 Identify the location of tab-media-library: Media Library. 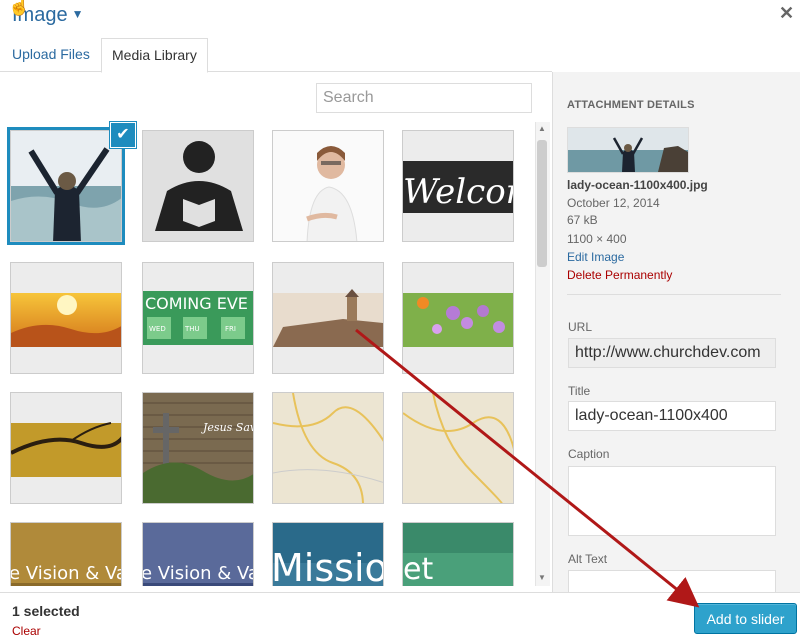
(154, 55).